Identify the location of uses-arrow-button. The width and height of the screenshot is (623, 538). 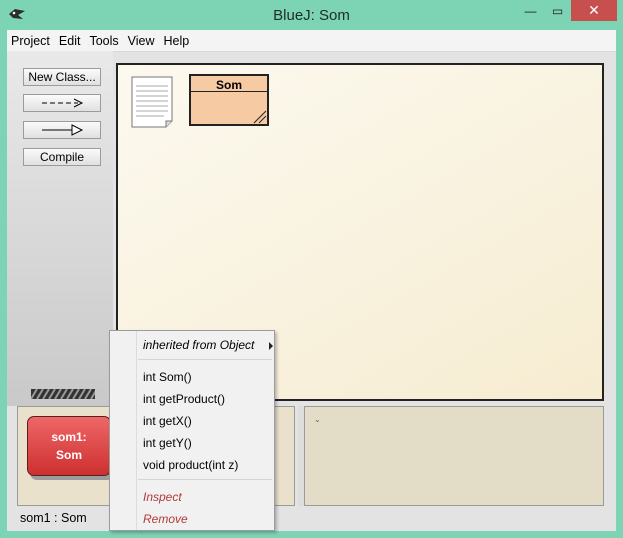
(62, 103).